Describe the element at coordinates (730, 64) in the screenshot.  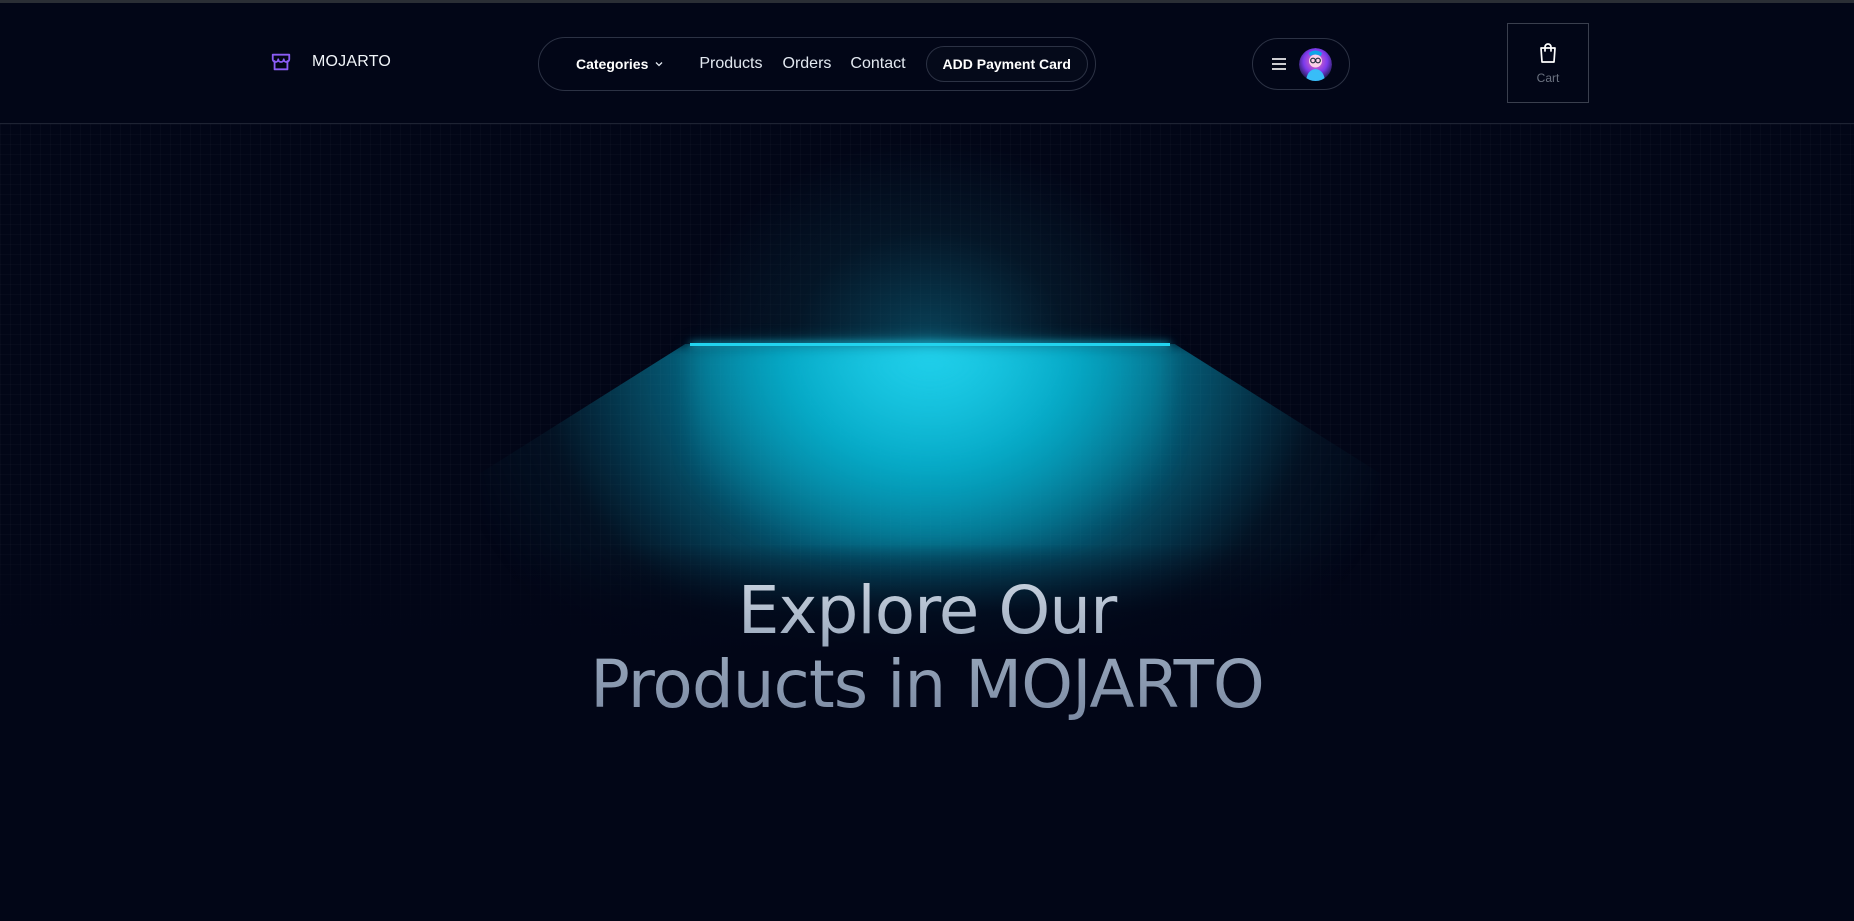
I see `nav-link-products: Products` at that location.